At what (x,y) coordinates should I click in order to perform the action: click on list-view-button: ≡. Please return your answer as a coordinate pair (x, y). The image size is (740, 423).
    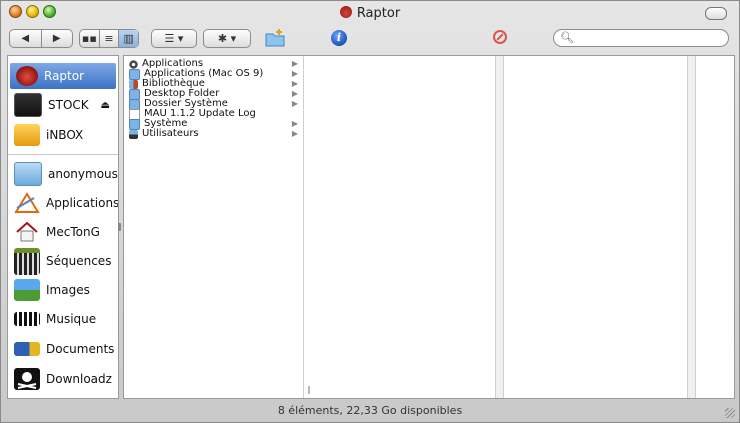
    Looking at the image, I should click on (108, 38).